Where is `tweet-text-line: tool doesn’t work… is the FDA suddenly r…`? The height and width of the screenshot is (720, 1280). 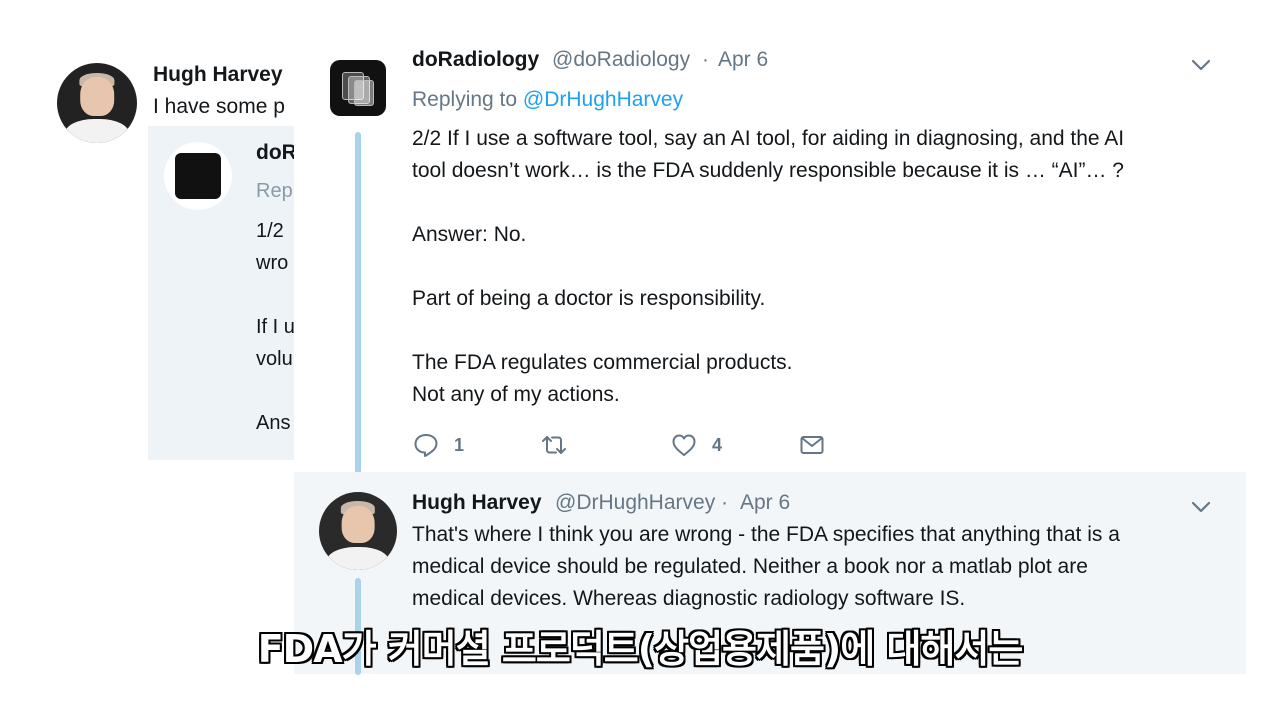 tweet-text-line: tool doesn’t work… is the FDA suddenly r… is located at coordinates (768, 170).